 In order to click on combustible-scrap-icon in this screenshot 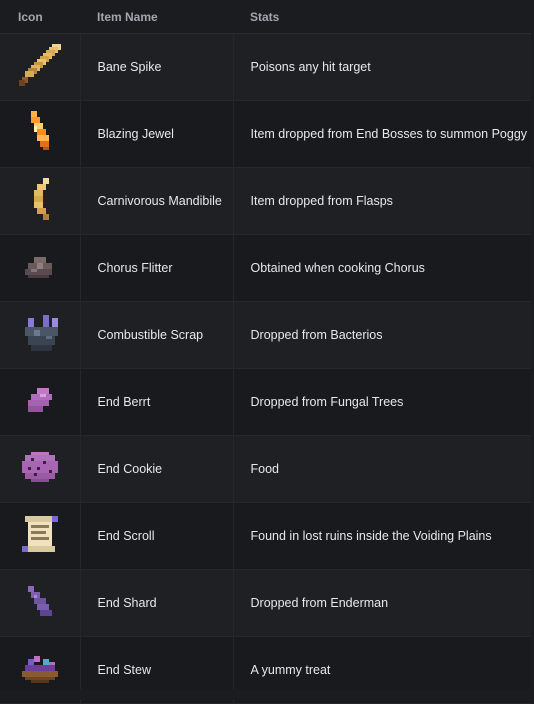, I will do `click(40, 333)`.